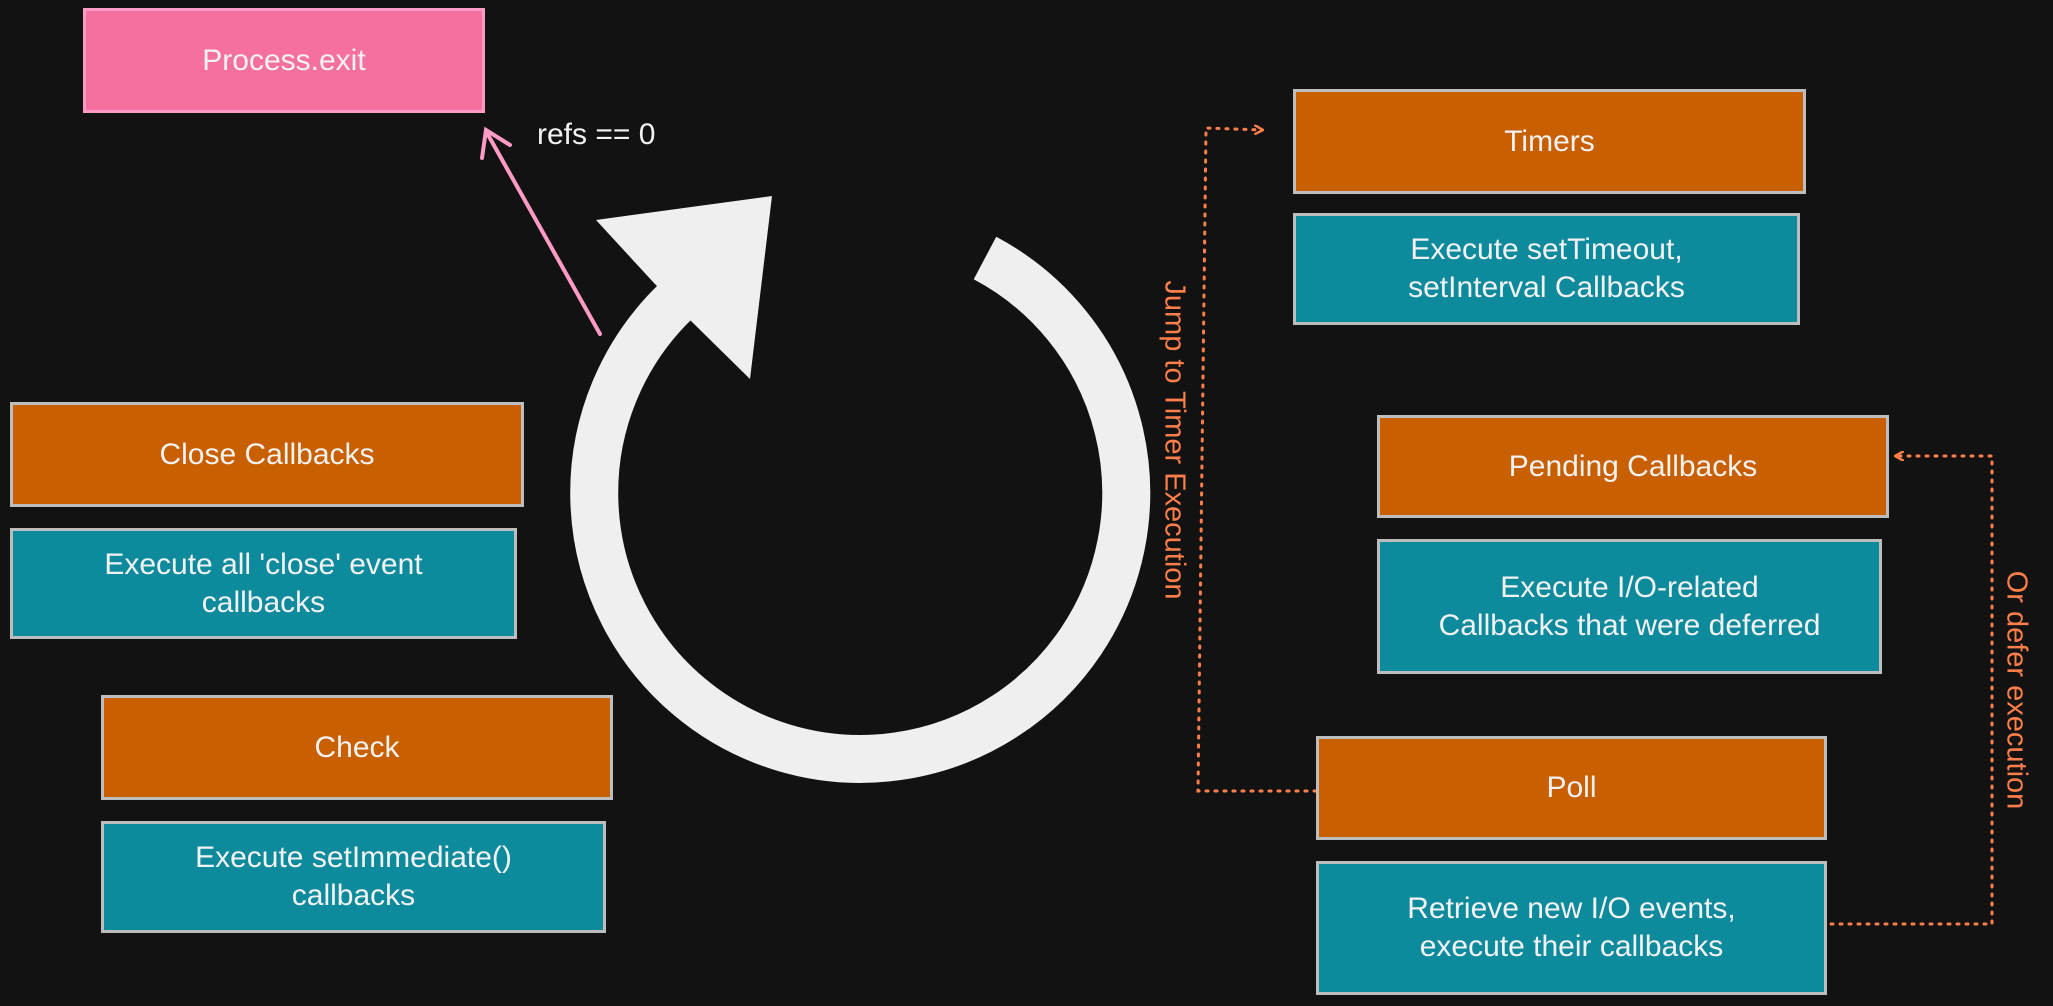 Image resolution: width=2053 pixels, height=1006 pixels. Describe the element at coordinates (596, 134) in the screenshot. I see `refs-label: refs == 0` at that location.